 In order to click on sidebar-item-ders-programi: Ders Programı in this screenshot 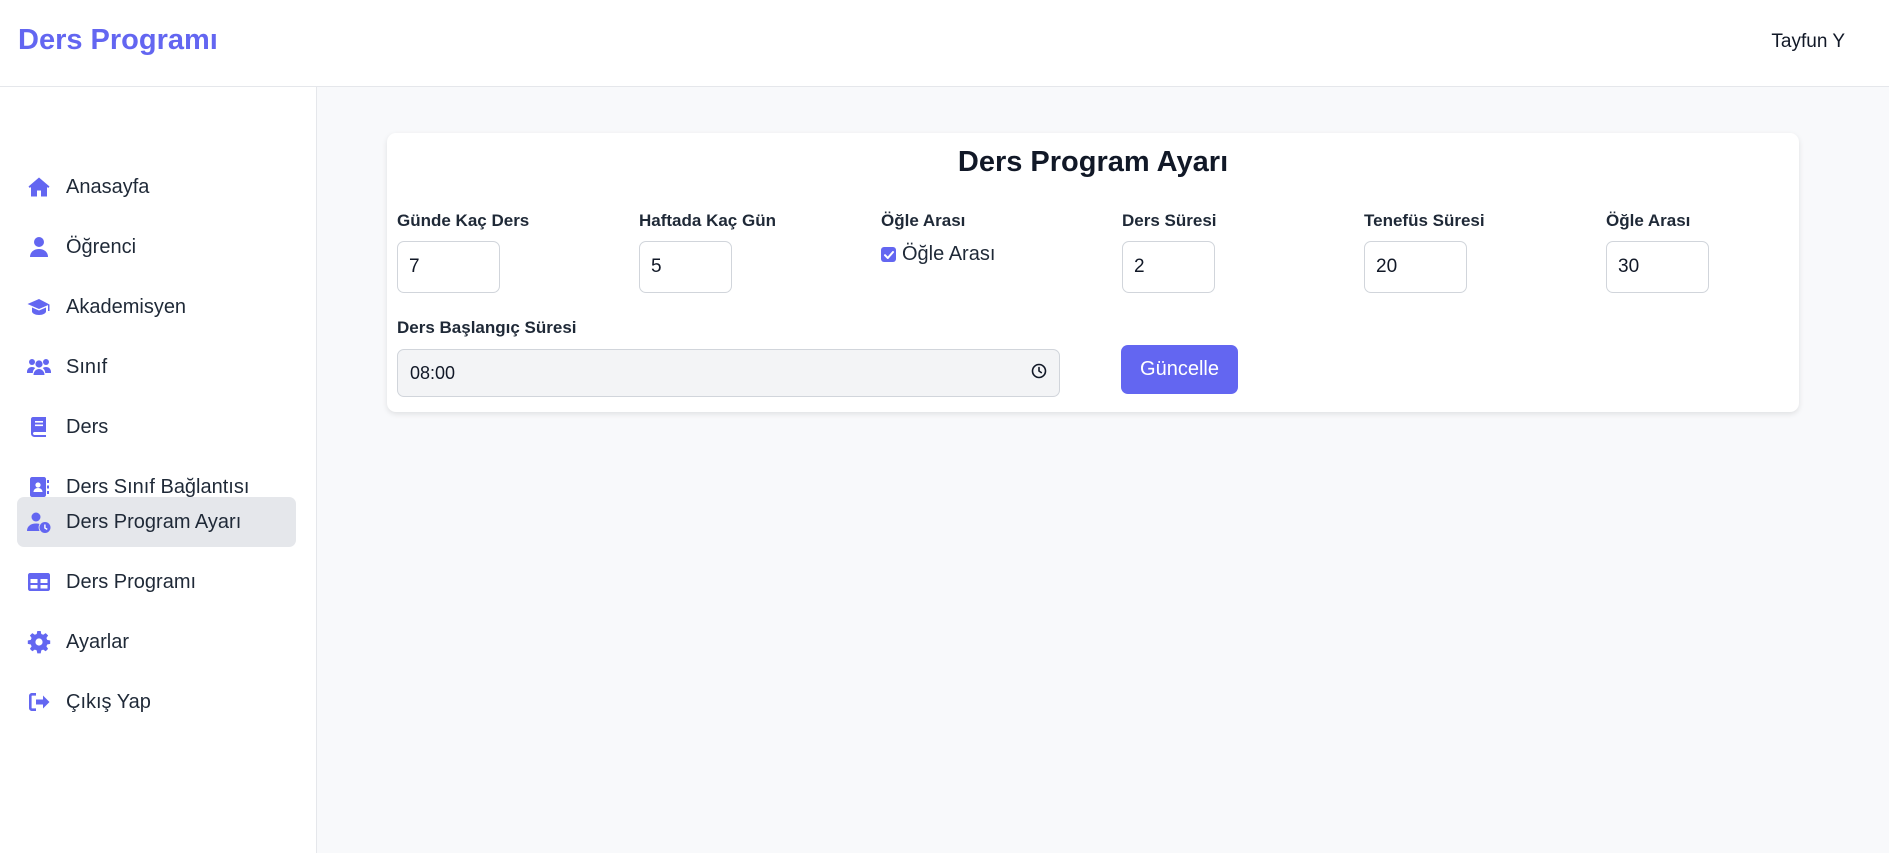, I will do `click(156, 582)`.